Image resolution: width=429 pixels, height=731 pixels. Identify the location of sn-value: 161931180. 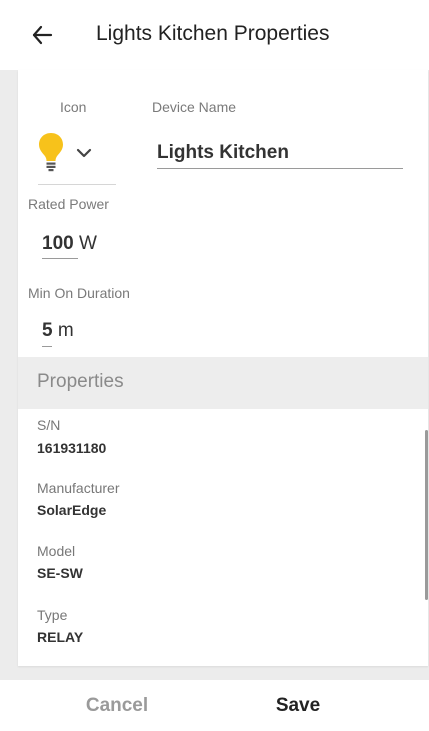
(72, 448).